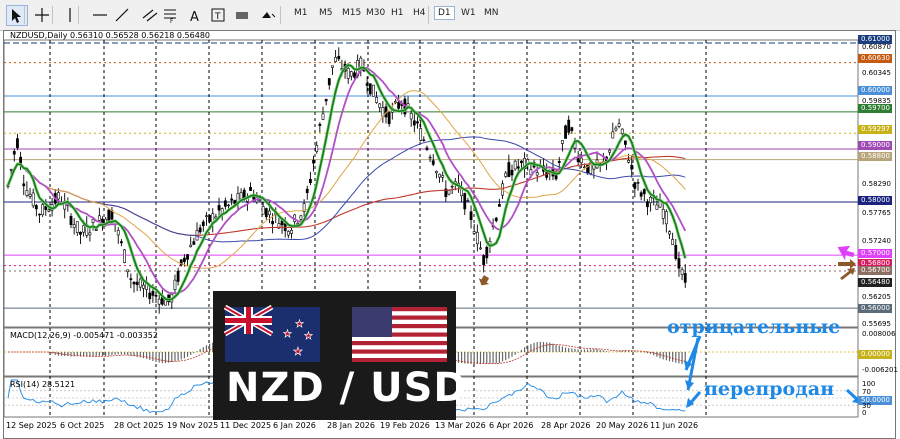  I want to click on macd-scale-label: 0.008006, so click(879, 334).